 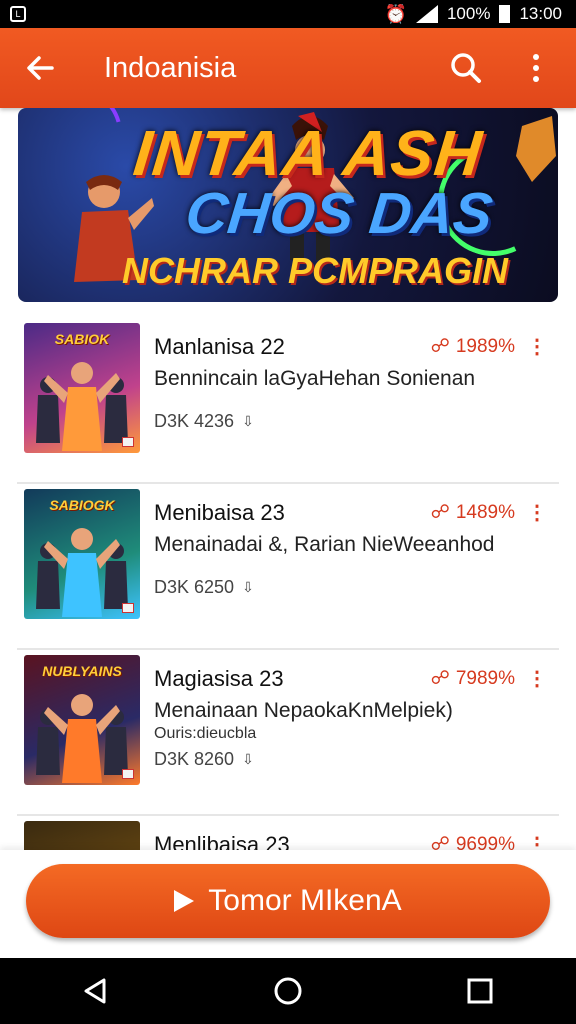 I want to click on item-downloads: D3K 4236, so click(x=194, y=421).